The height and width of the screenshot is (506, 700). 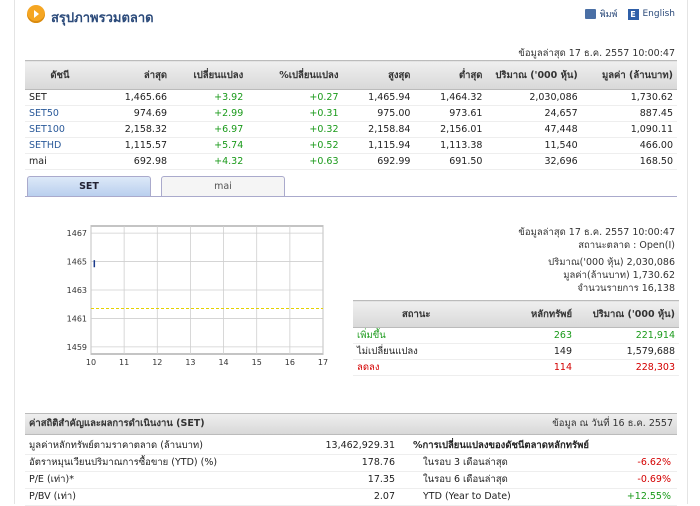 I want to click on stat-right-label: %การเปลี่ยนแปลงของดัชนีตลาดหลักทรัพย์, so click(x=501, y=445).